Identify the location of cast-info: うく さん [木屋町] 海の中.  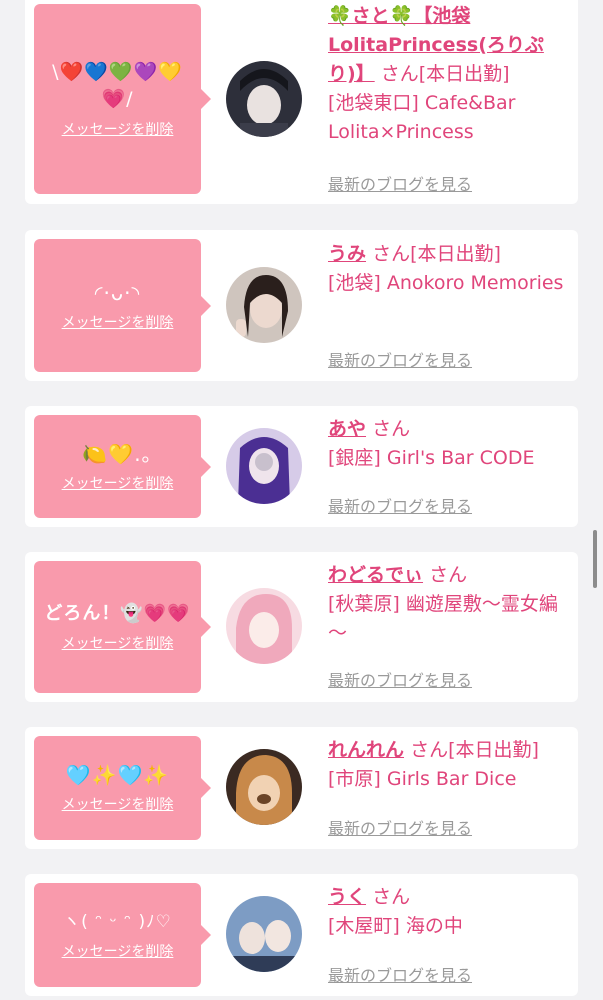
(449, 912).